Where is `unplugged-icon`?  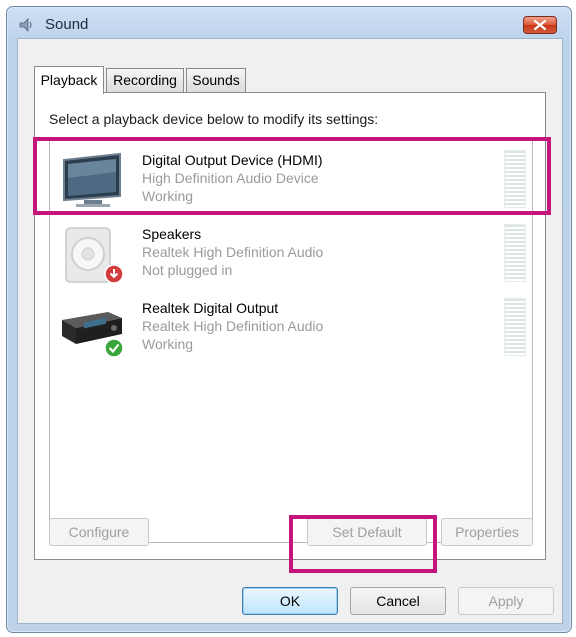 unplugged-icon is located at coordinates (114, 274).